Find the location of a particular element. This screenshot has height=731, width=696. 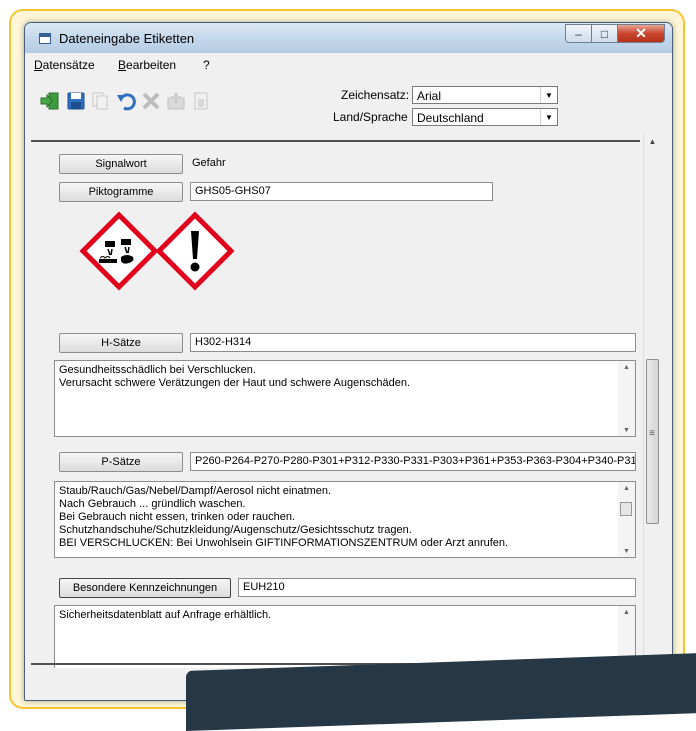

close-button: ✕ is located at coordinates (641, 33).